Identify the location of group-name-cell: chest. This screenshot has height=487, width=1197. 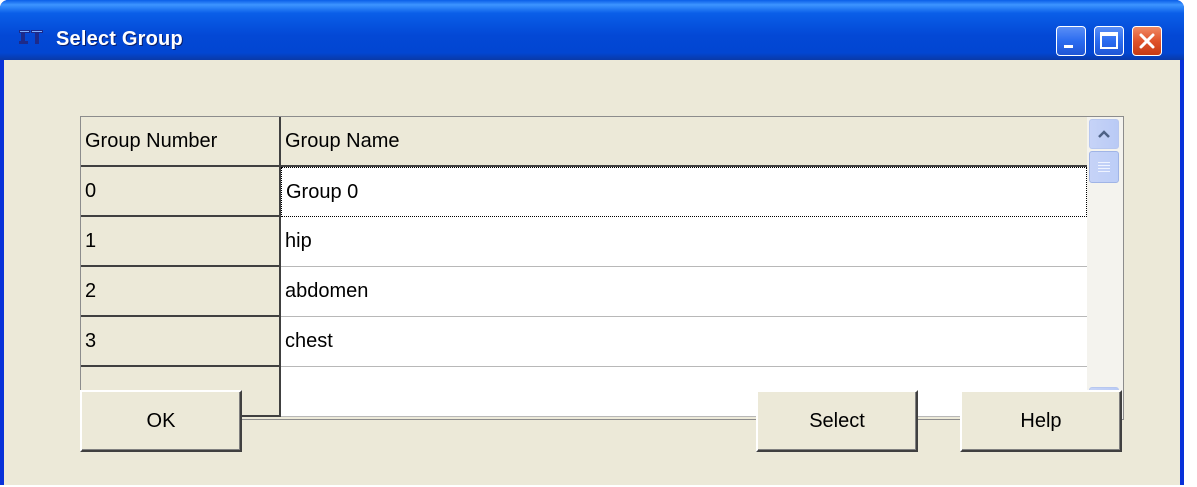
(684, 342).